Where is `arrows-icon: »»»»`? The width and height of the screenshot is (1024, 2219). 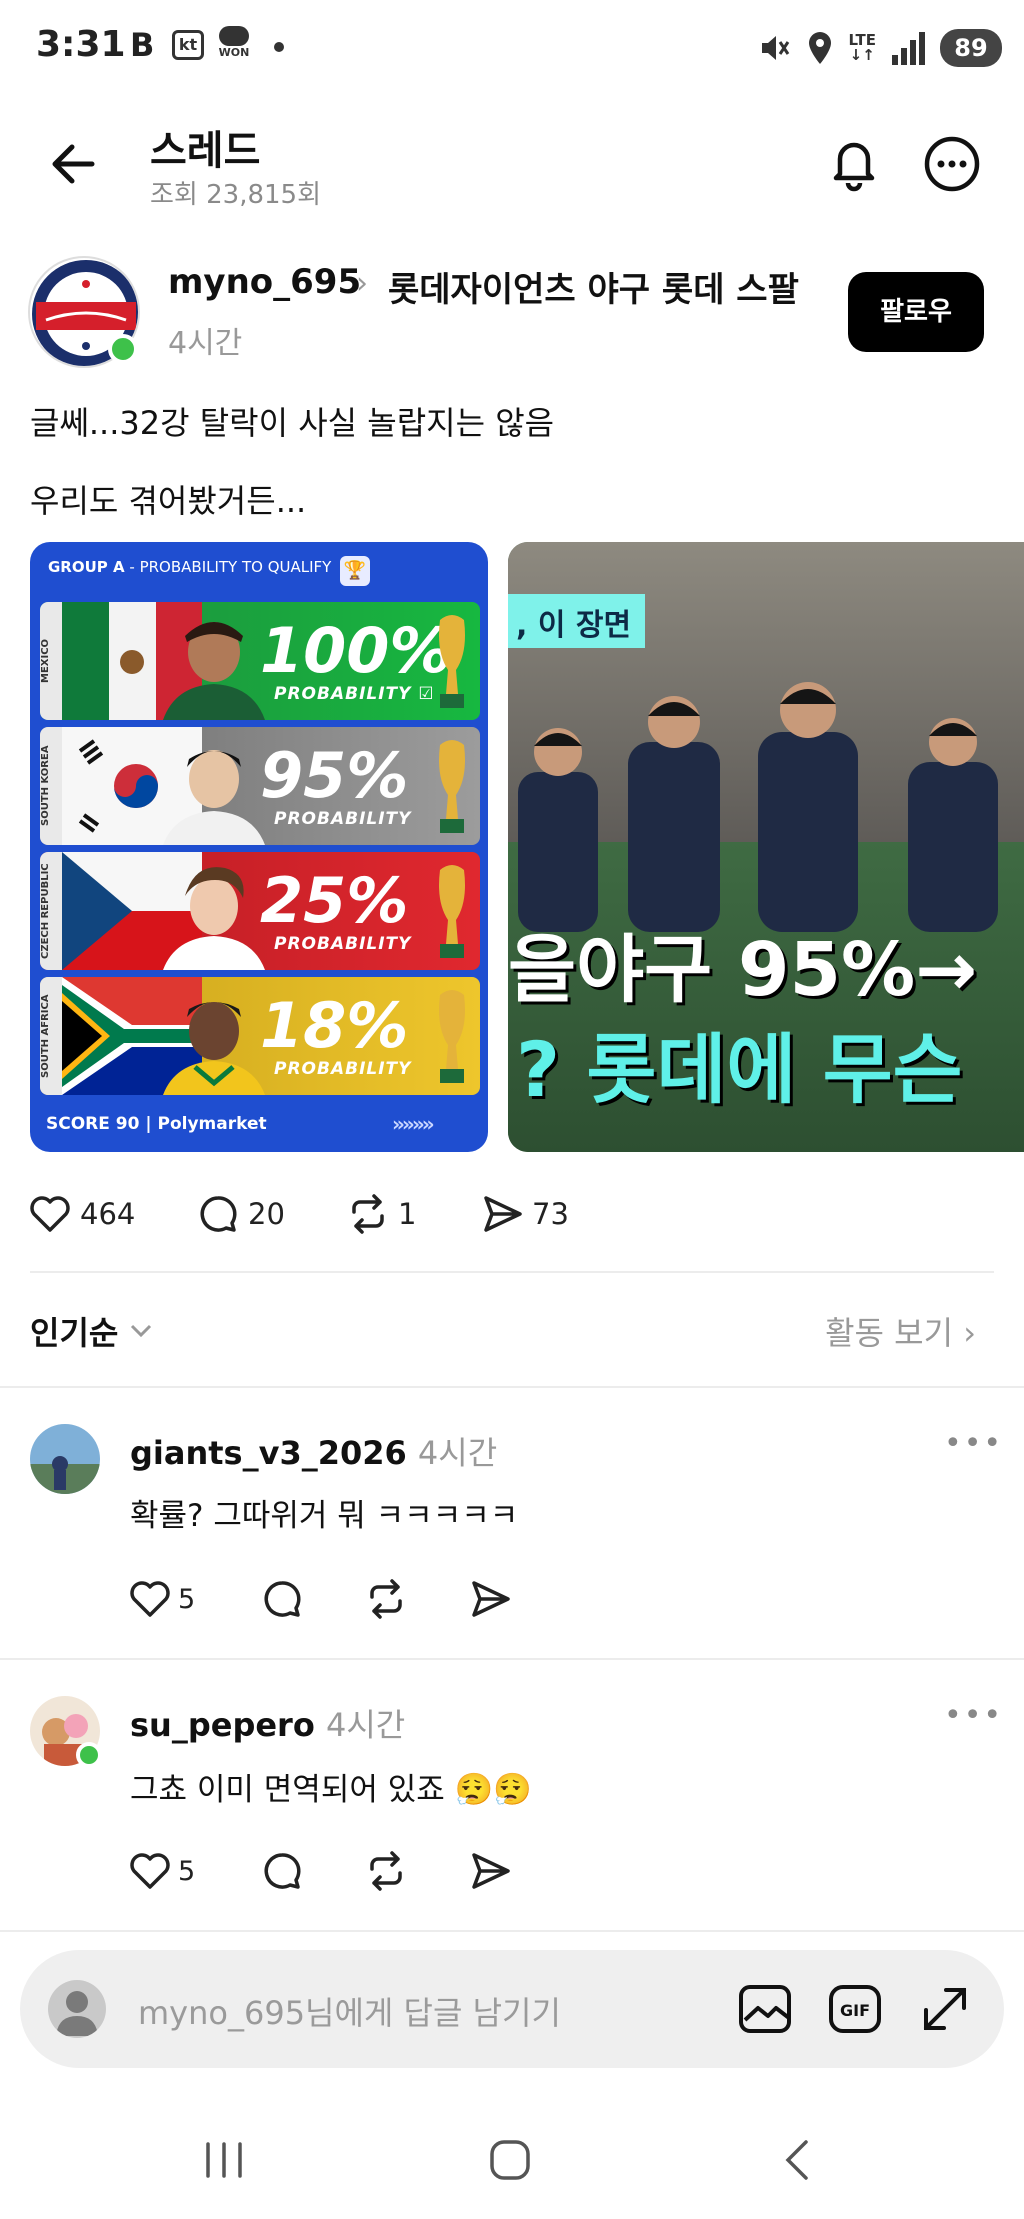 arrows-icon: »»»» is located at coordinates (413, 1124).